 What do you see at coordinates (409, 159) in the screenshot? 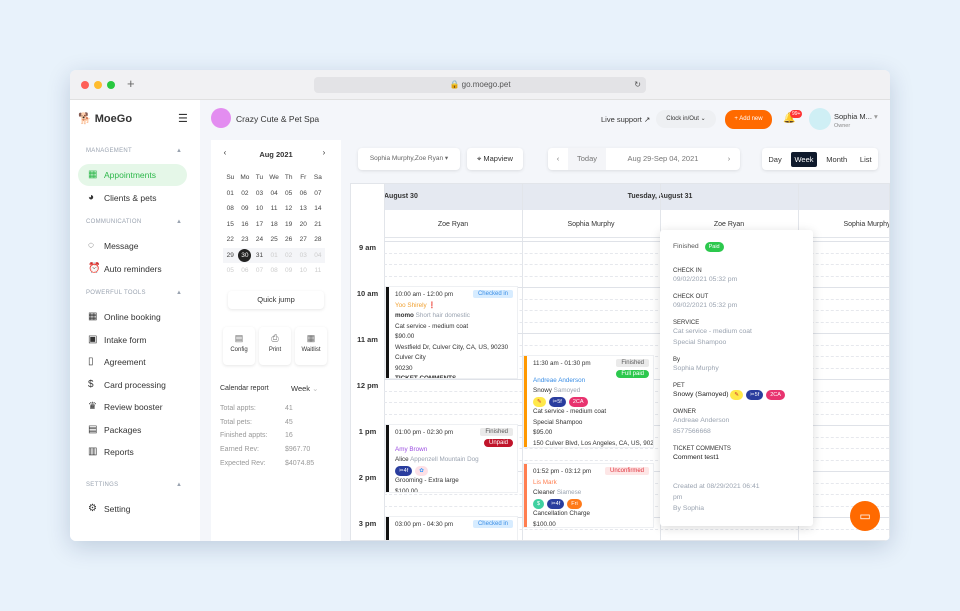
I see `staff-select: Sophia Murphy,Zoe Ryan ▾` at bounding box center [409, 159].